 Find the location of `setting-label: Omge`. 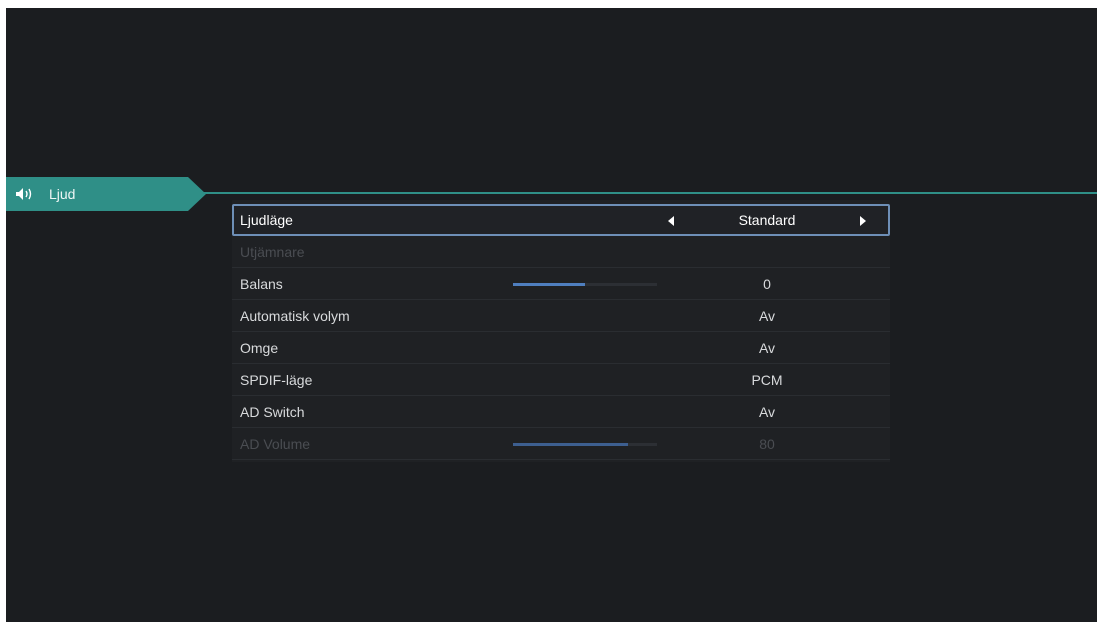

setting-label: Omge is located at coordinates (259, 348).